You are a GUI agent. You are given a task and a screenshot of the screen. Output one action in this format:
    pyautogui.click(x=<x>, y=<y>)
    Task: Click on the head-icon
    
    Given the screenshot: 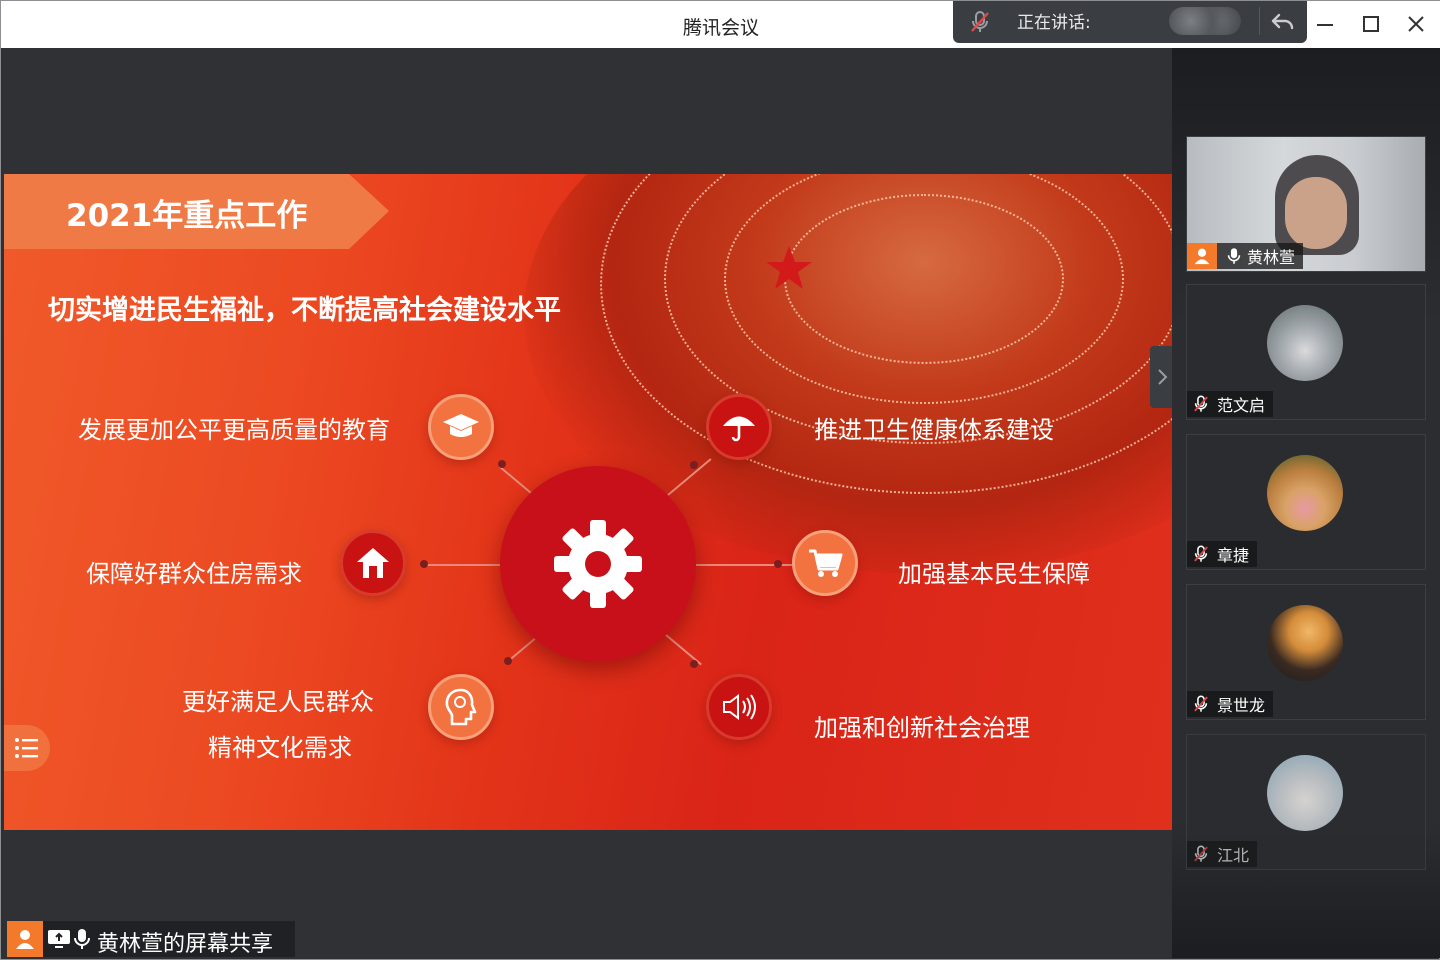 What is the action you would take?
    pyautogui.click(x=461, y=707)
    